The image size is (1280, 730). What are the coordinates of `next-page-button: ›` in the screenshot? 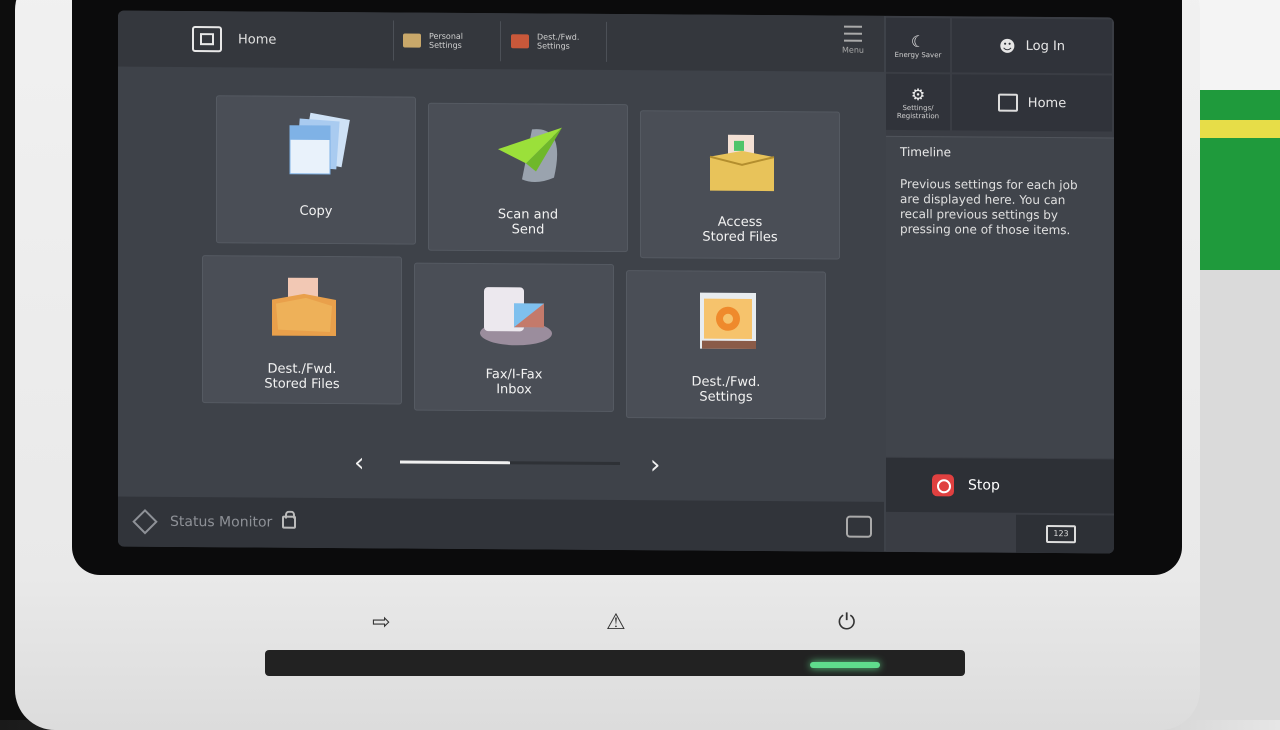 It's located at (655, 465).